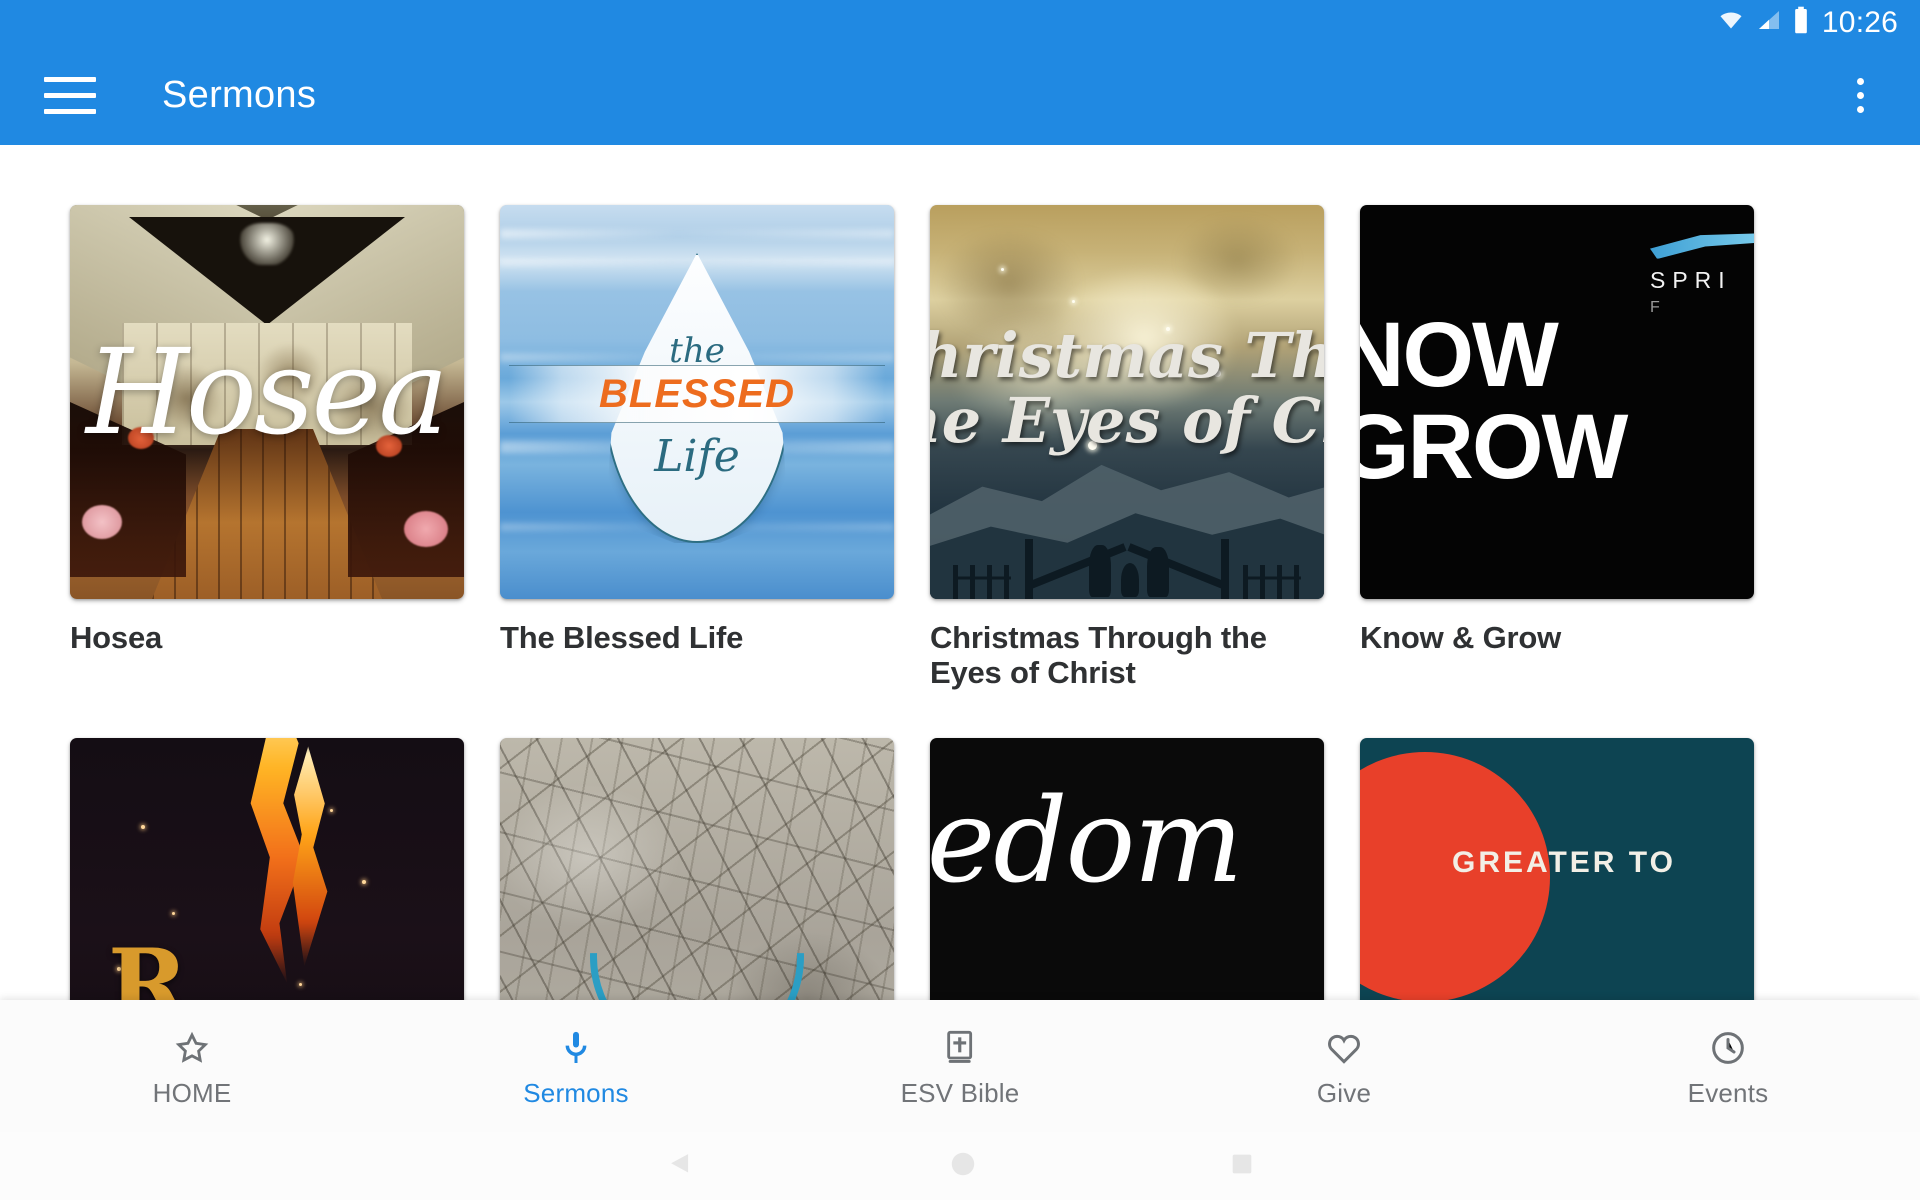 This screenshot has height=1200, width=1920. Describe the element at coordinates (960, 1093) in the screenshot. I see `nav-label-esv-bible: ESV Bible` at that location.